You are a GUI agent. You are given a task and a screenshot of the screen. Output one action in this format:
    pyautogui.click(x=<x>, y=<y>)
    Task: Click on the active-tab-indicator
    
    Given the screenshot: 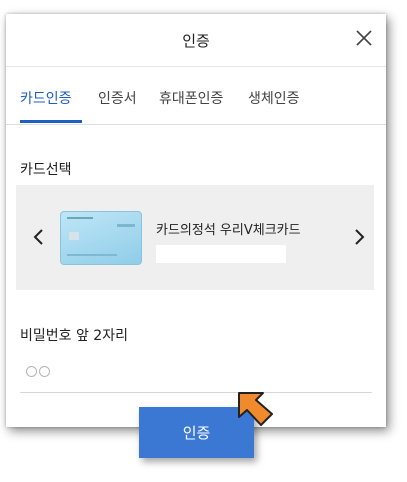 What is the action you would take?
    pyautogui.click(x=51, y=121)
    